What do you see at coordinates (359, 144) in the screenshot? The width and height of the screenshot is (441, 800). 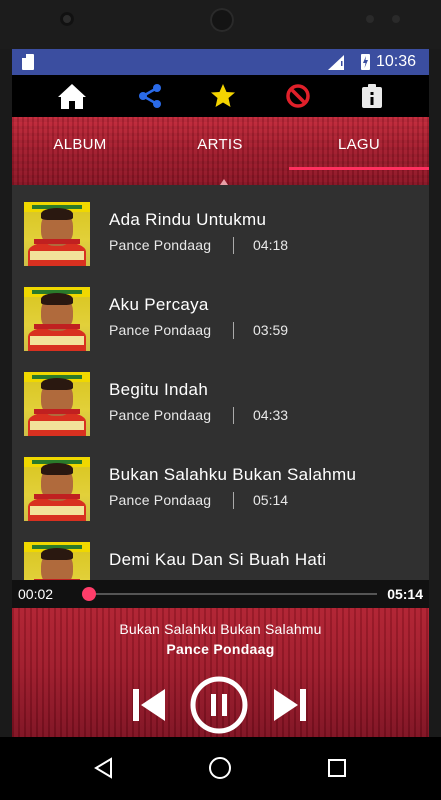 I see `tab-lagu: LAGU` at bounding box center [359, 144].